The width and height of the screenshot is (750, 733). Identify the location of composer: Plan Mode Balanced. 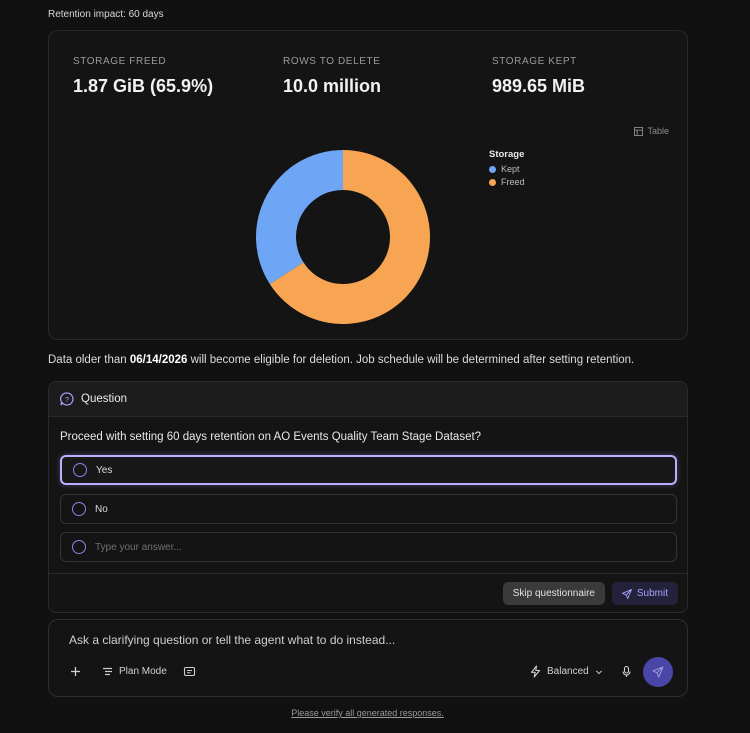
(368, 658).